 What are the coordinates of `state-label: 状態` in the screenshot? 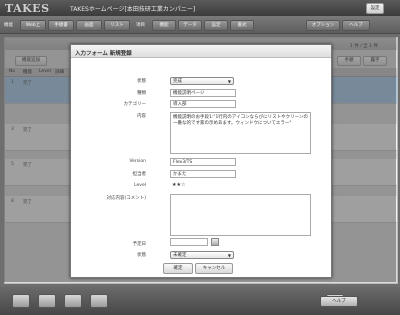 It's located at (141, 255).